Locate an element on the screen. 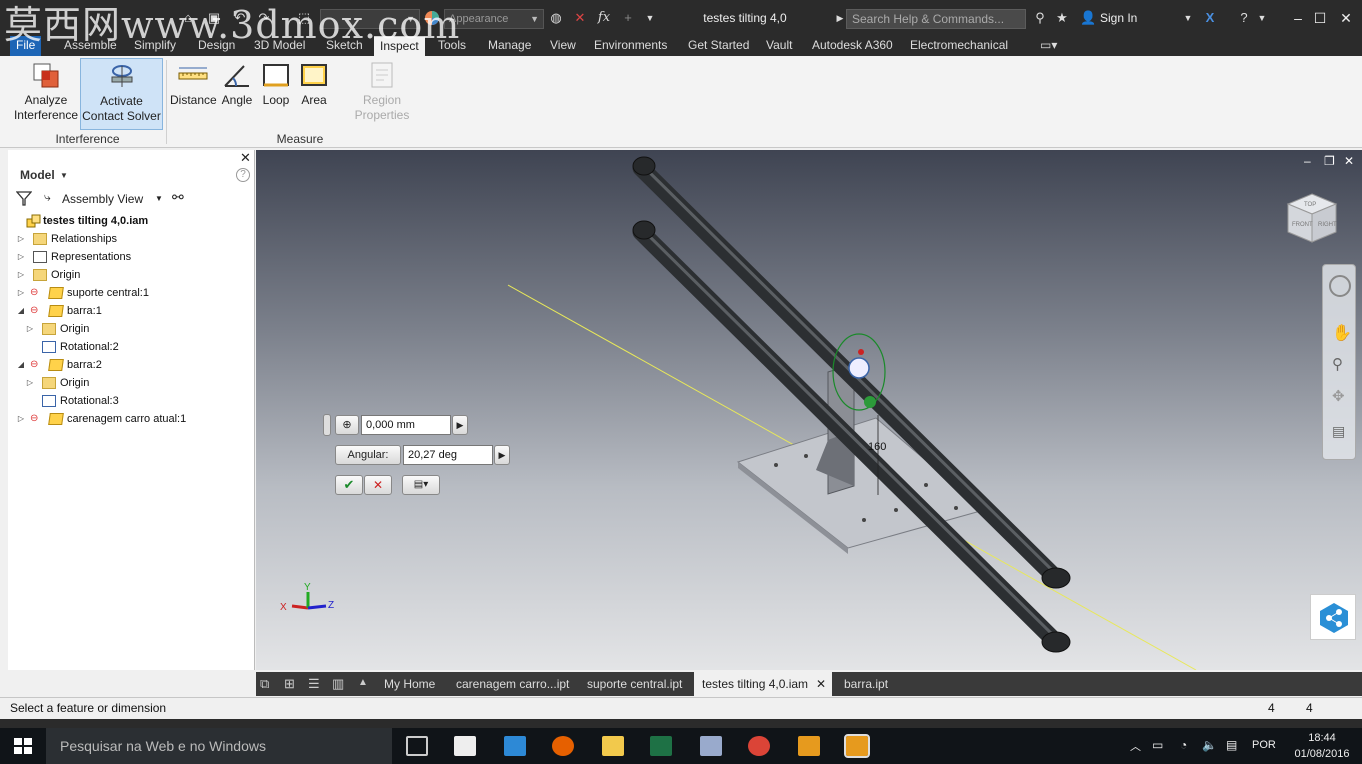  tab-autodesk-a360: Autodesk A360 is located at coordinates (852, 46).